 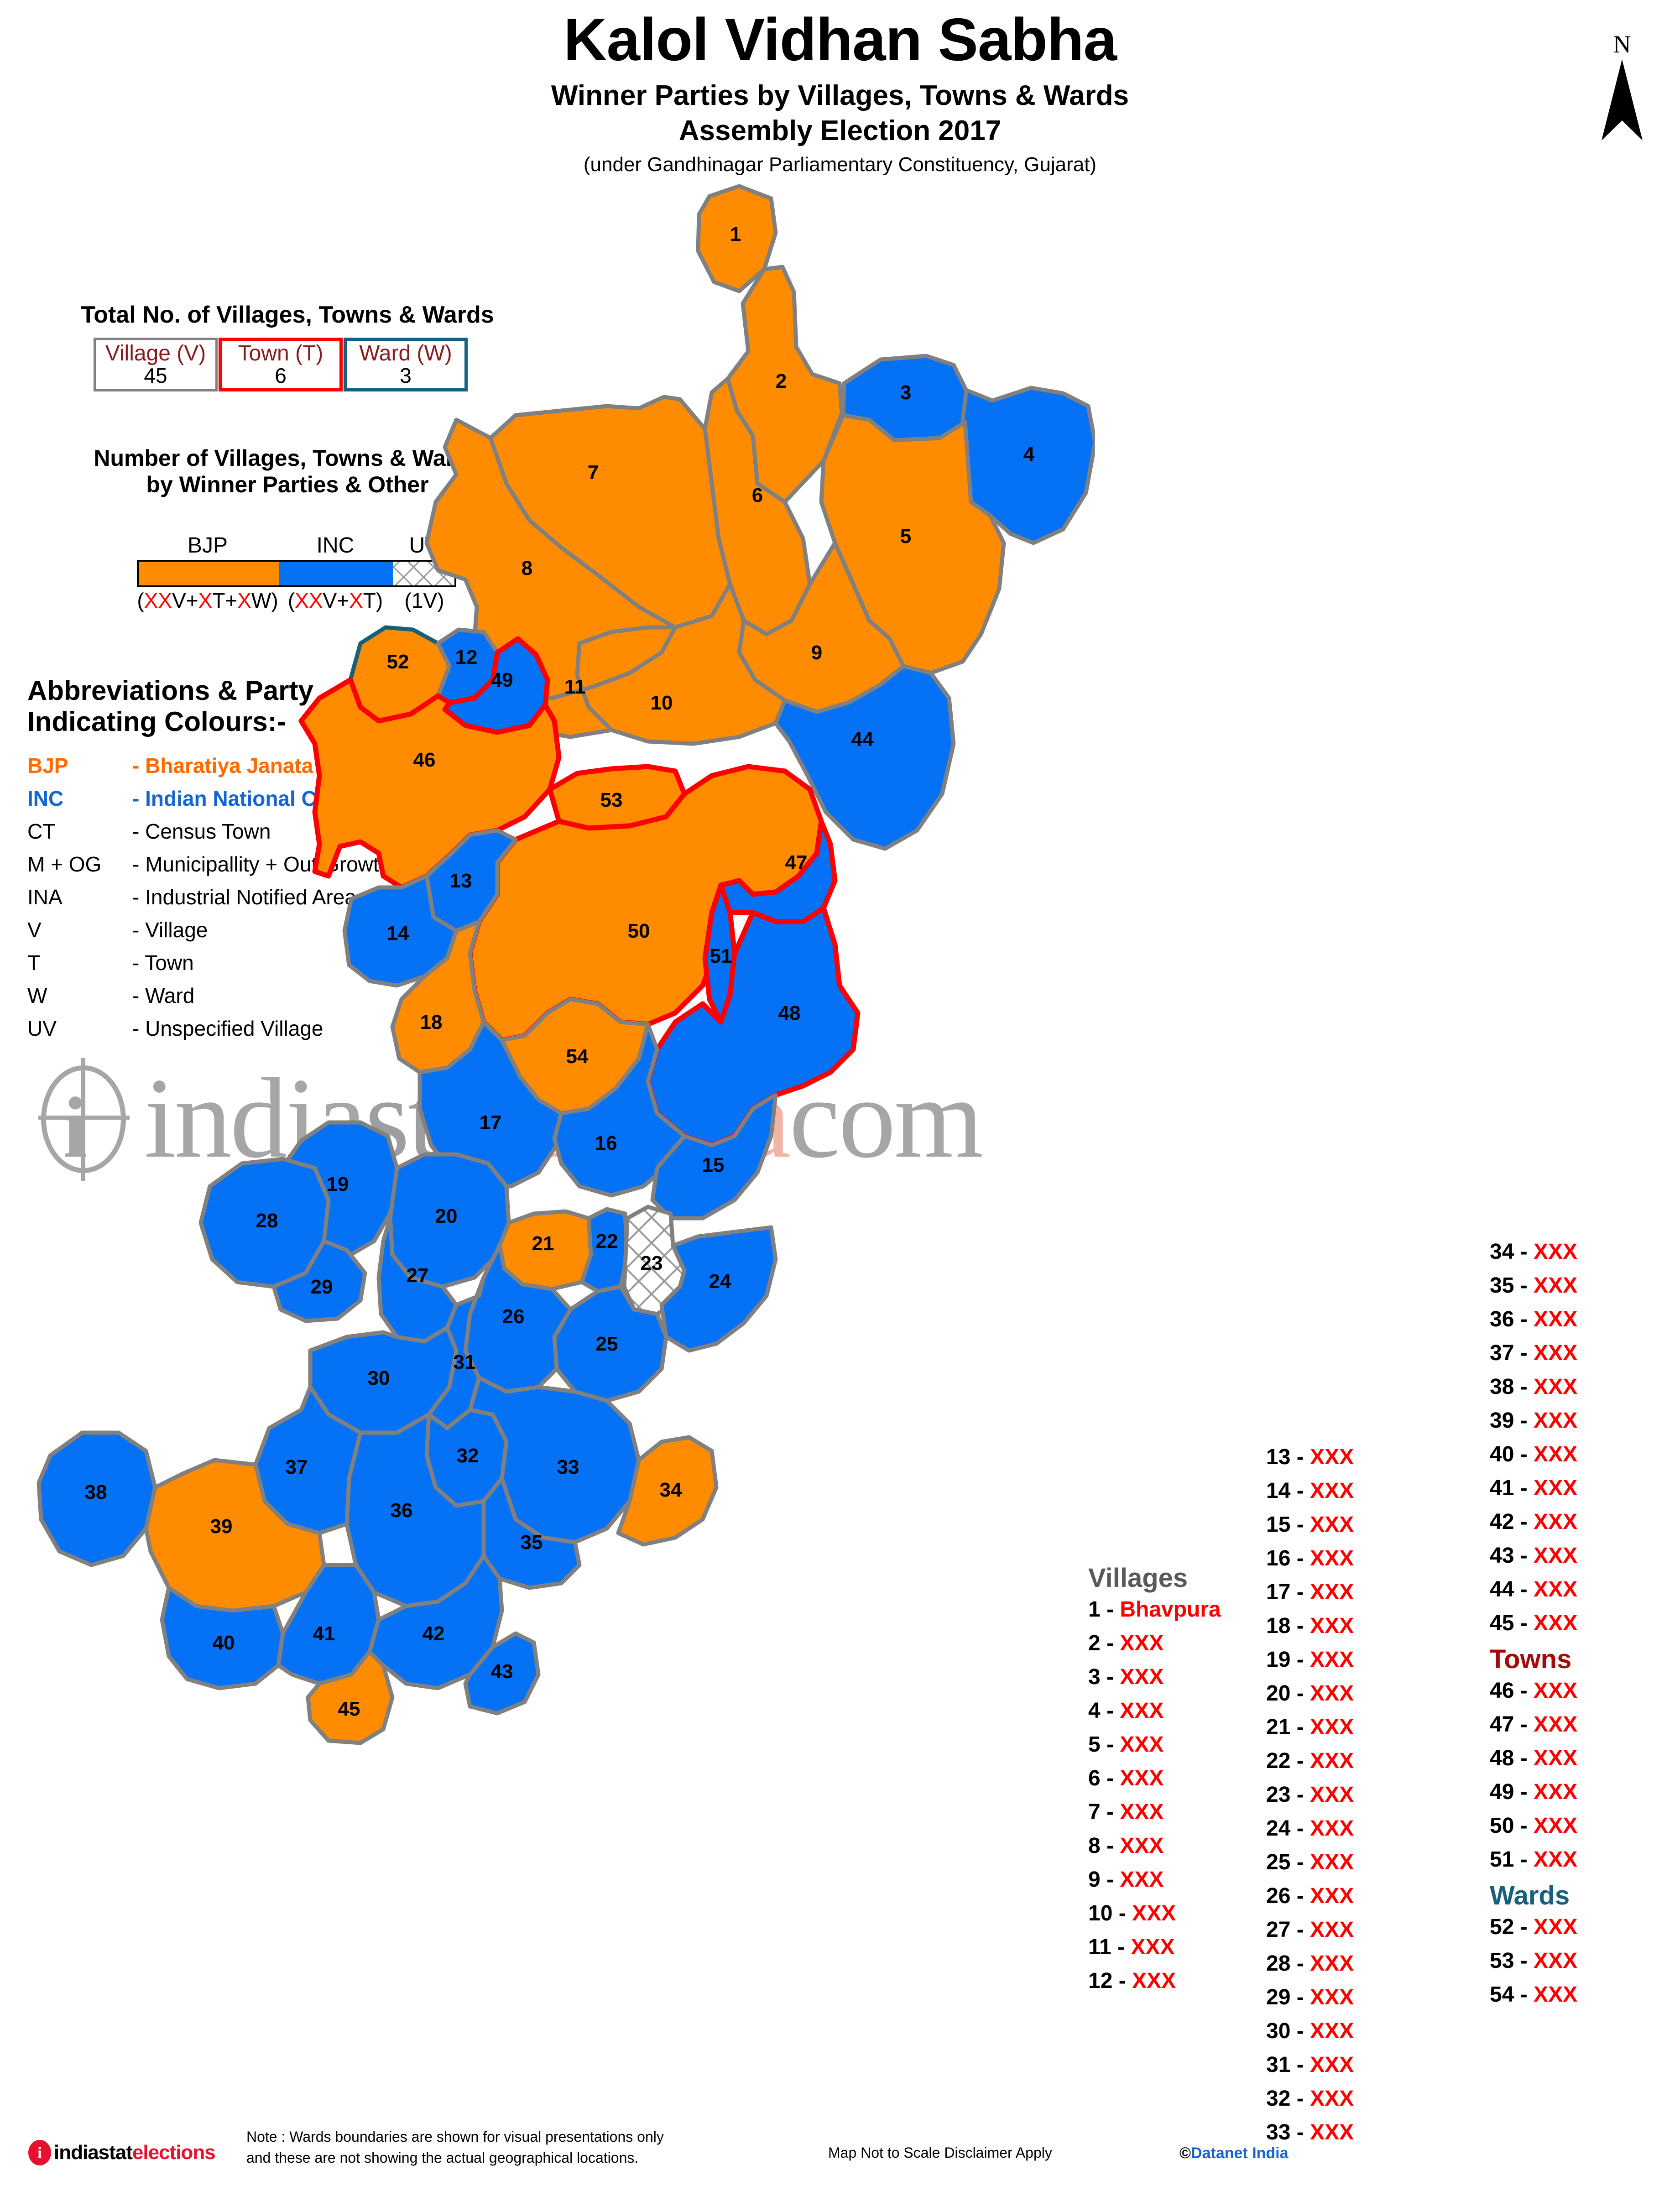 What do you see at coordinates (1154, 1610) in the screenshot?
I see `village-list-item: 1 - Bhavpura` at bounding box center [1154, 1610].